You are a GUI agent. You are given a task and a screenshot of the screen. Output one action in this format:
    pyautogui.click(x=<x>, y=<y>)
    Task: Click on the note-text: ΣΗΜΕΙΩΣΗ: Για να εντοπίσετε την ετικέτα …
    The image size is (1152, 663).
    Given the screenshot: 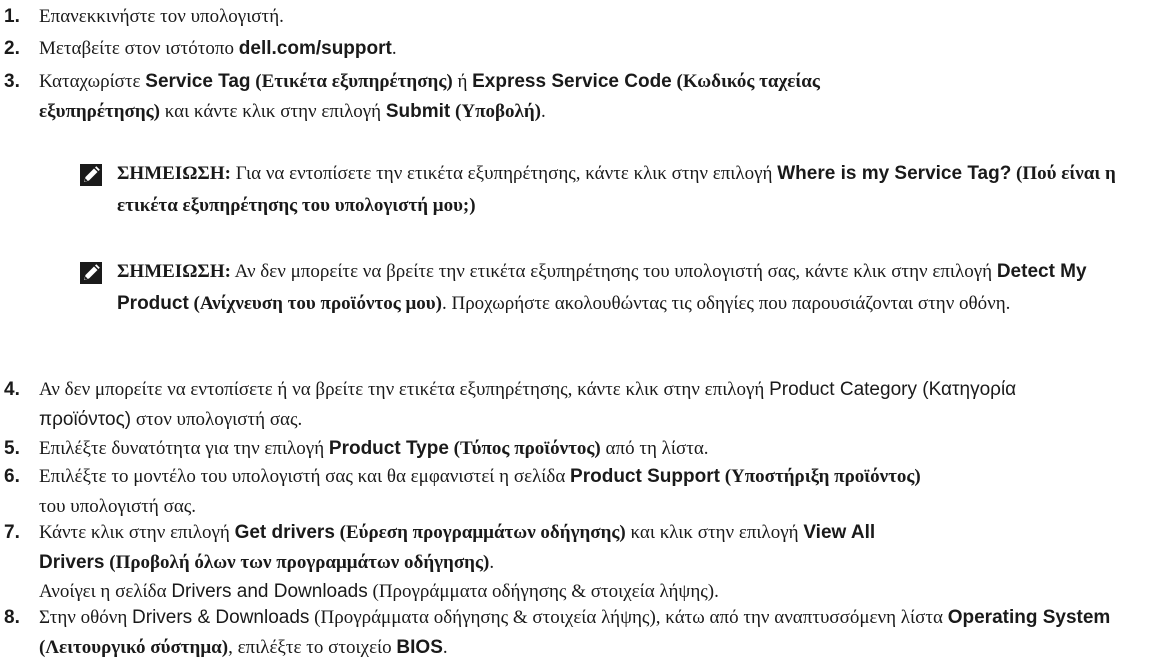 What is the action you would take?
    pyautogui.click(x=632, y=190)
    